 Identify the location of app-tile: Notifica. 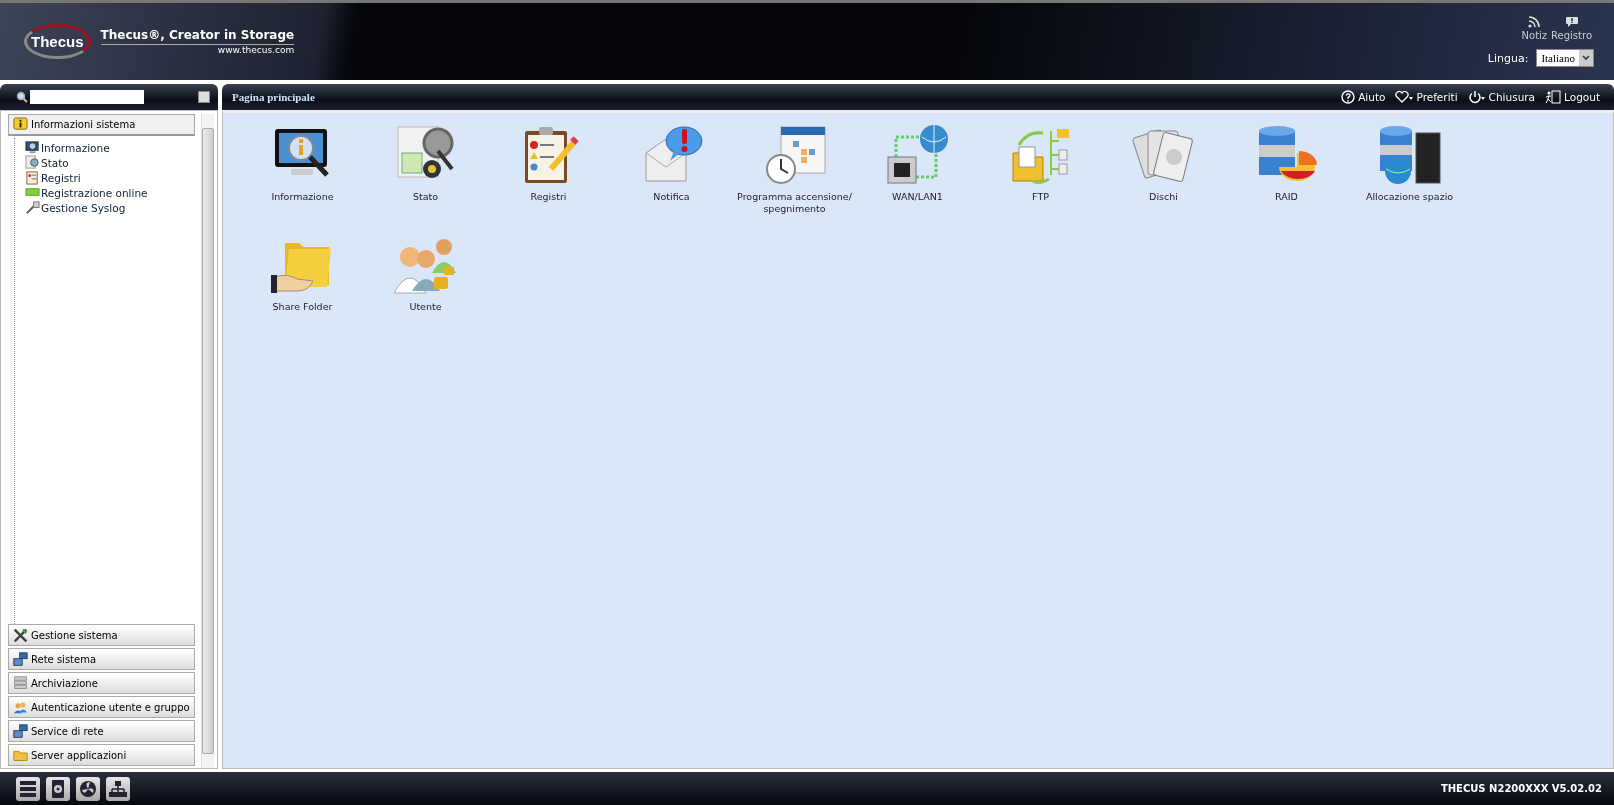
(671, 169).